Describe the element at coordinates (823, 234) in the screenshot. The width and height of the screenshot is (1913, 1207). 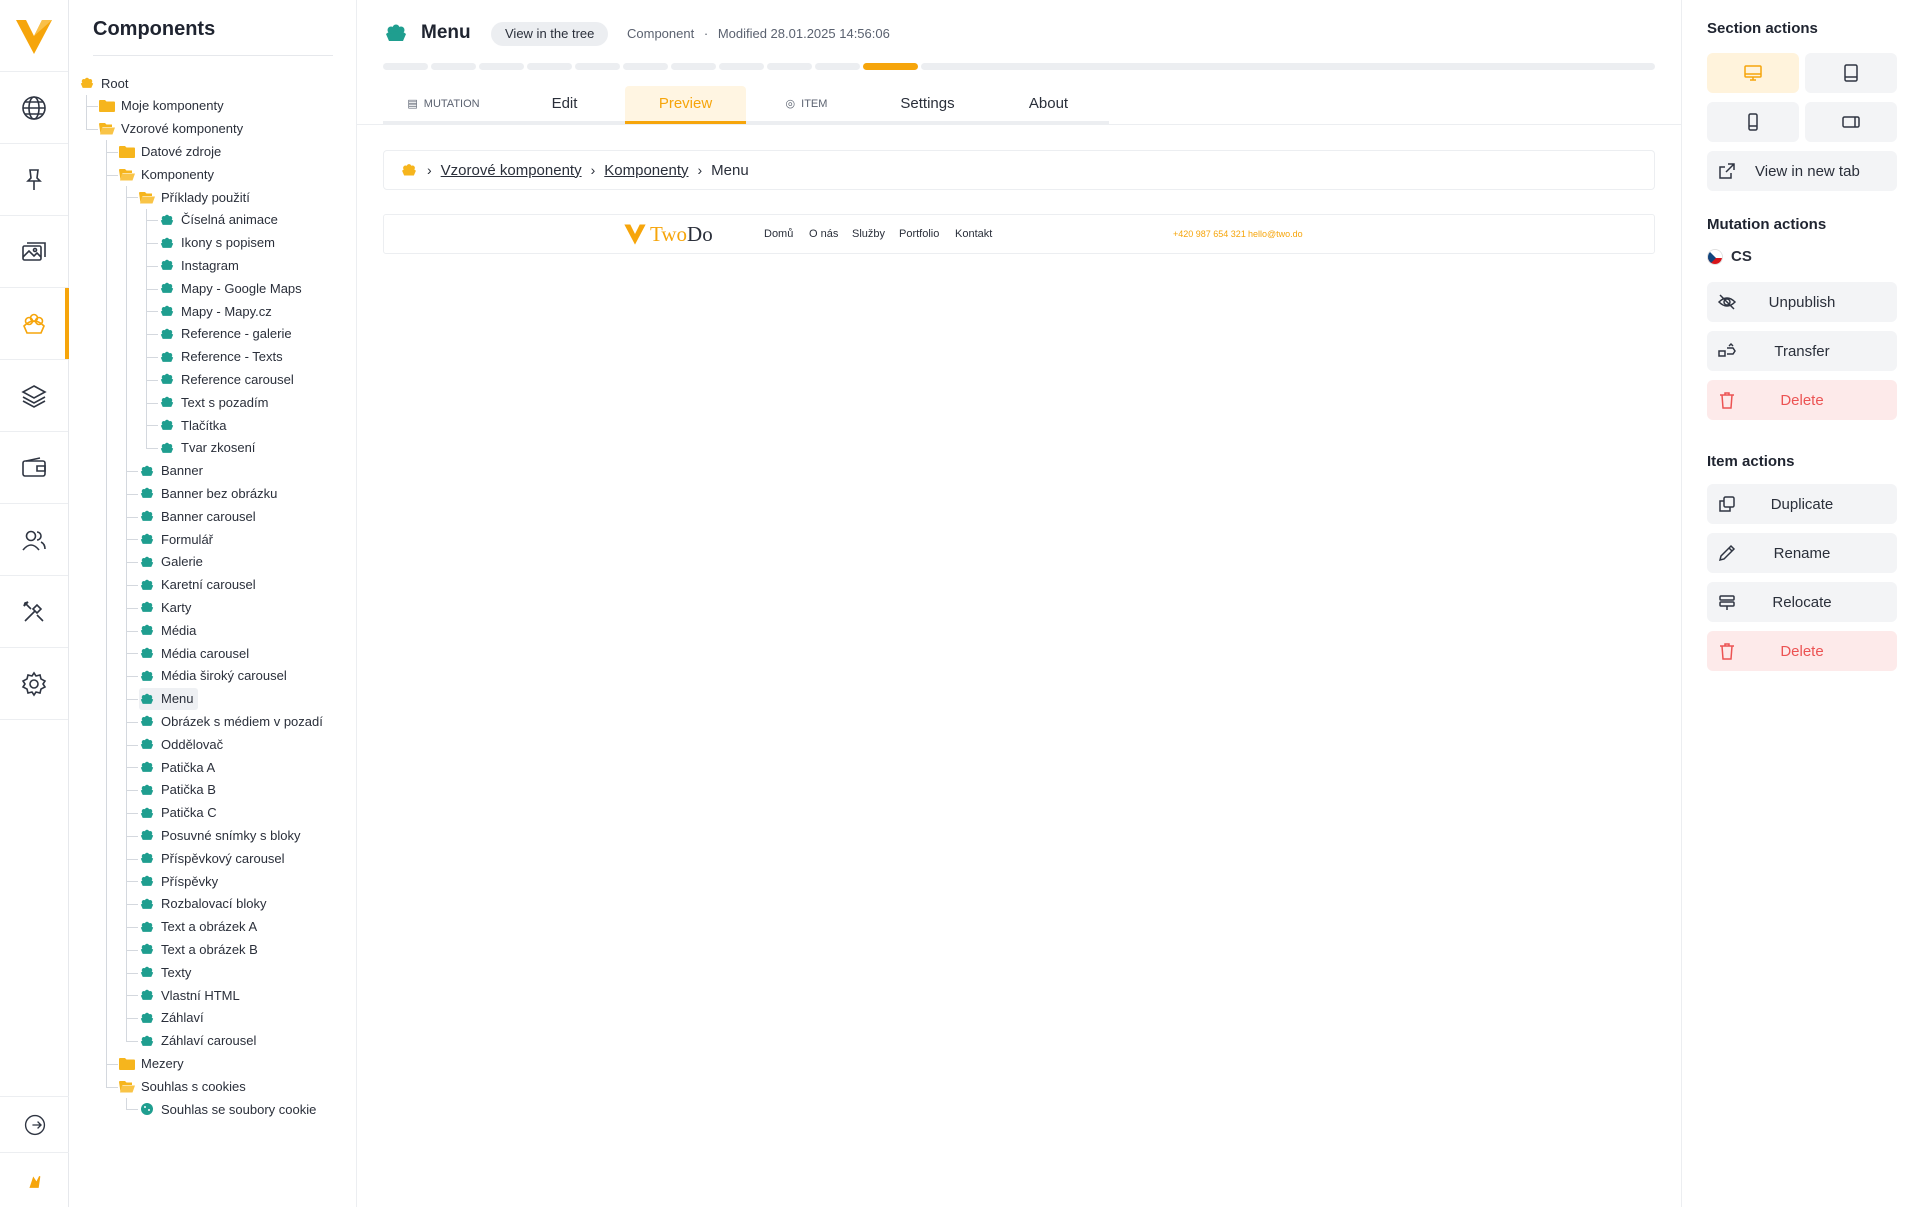
I see `preview-nav-item: O nás` at that location.